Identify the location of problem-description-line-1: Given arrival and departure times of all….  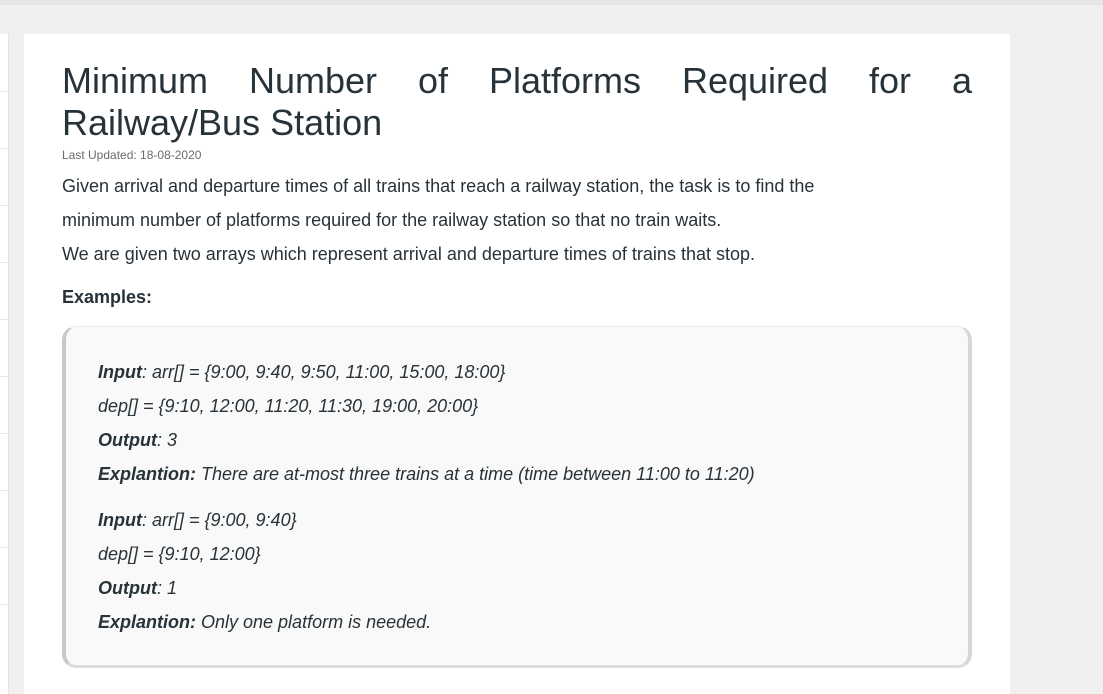
(438, 186).